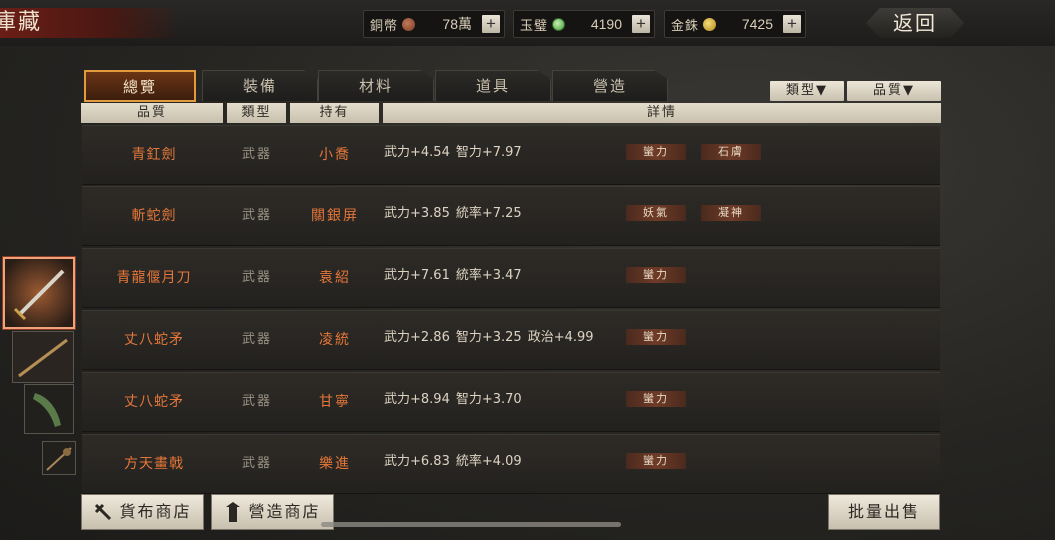  Describe the element at coordinates (417, 152) in the screenshot. I see `stat: 武力+4.54` at that location.